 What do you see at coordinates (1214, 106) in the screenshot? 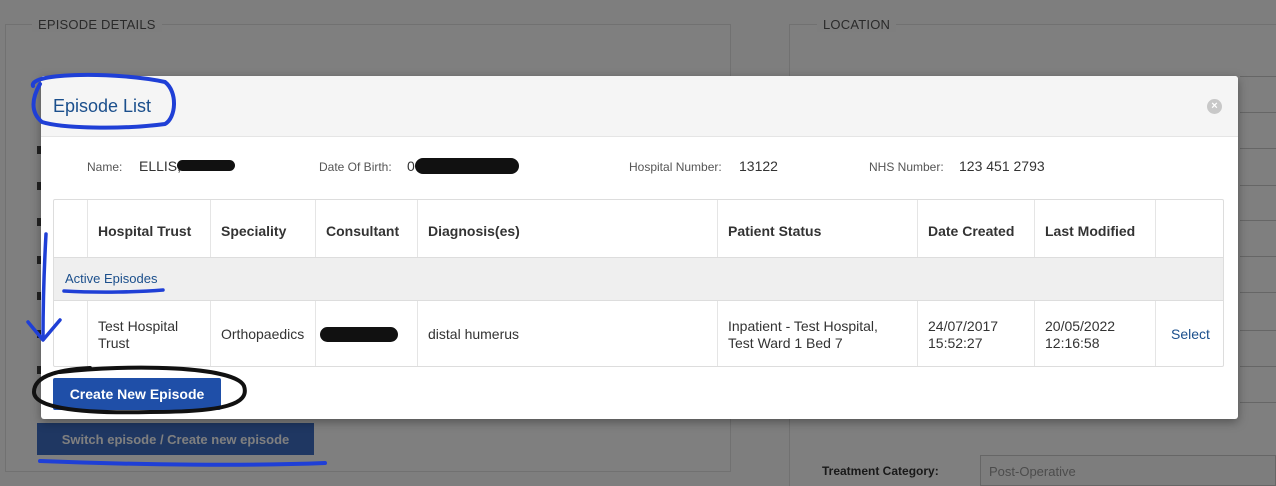
I see `close-icon: ×` at bounding box center [1214, 106].